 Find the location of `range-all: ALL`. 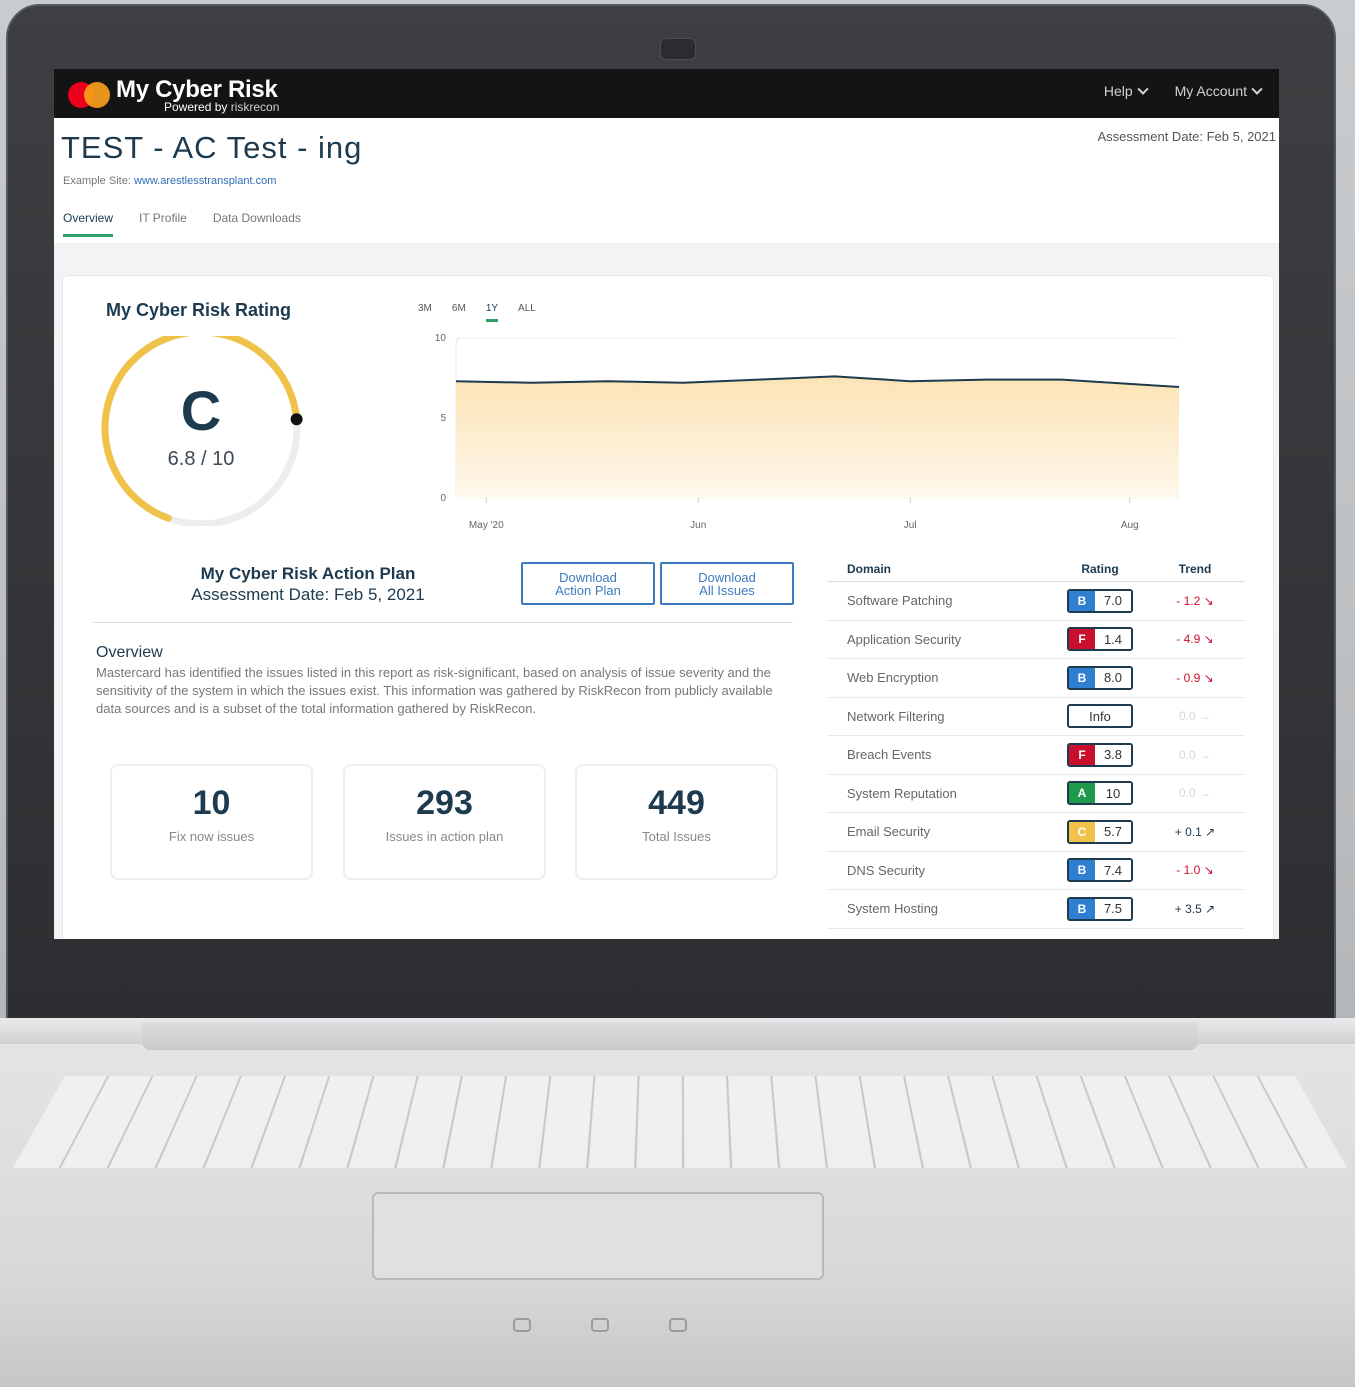

range-all: ALL is located at coordinates (527, 312).